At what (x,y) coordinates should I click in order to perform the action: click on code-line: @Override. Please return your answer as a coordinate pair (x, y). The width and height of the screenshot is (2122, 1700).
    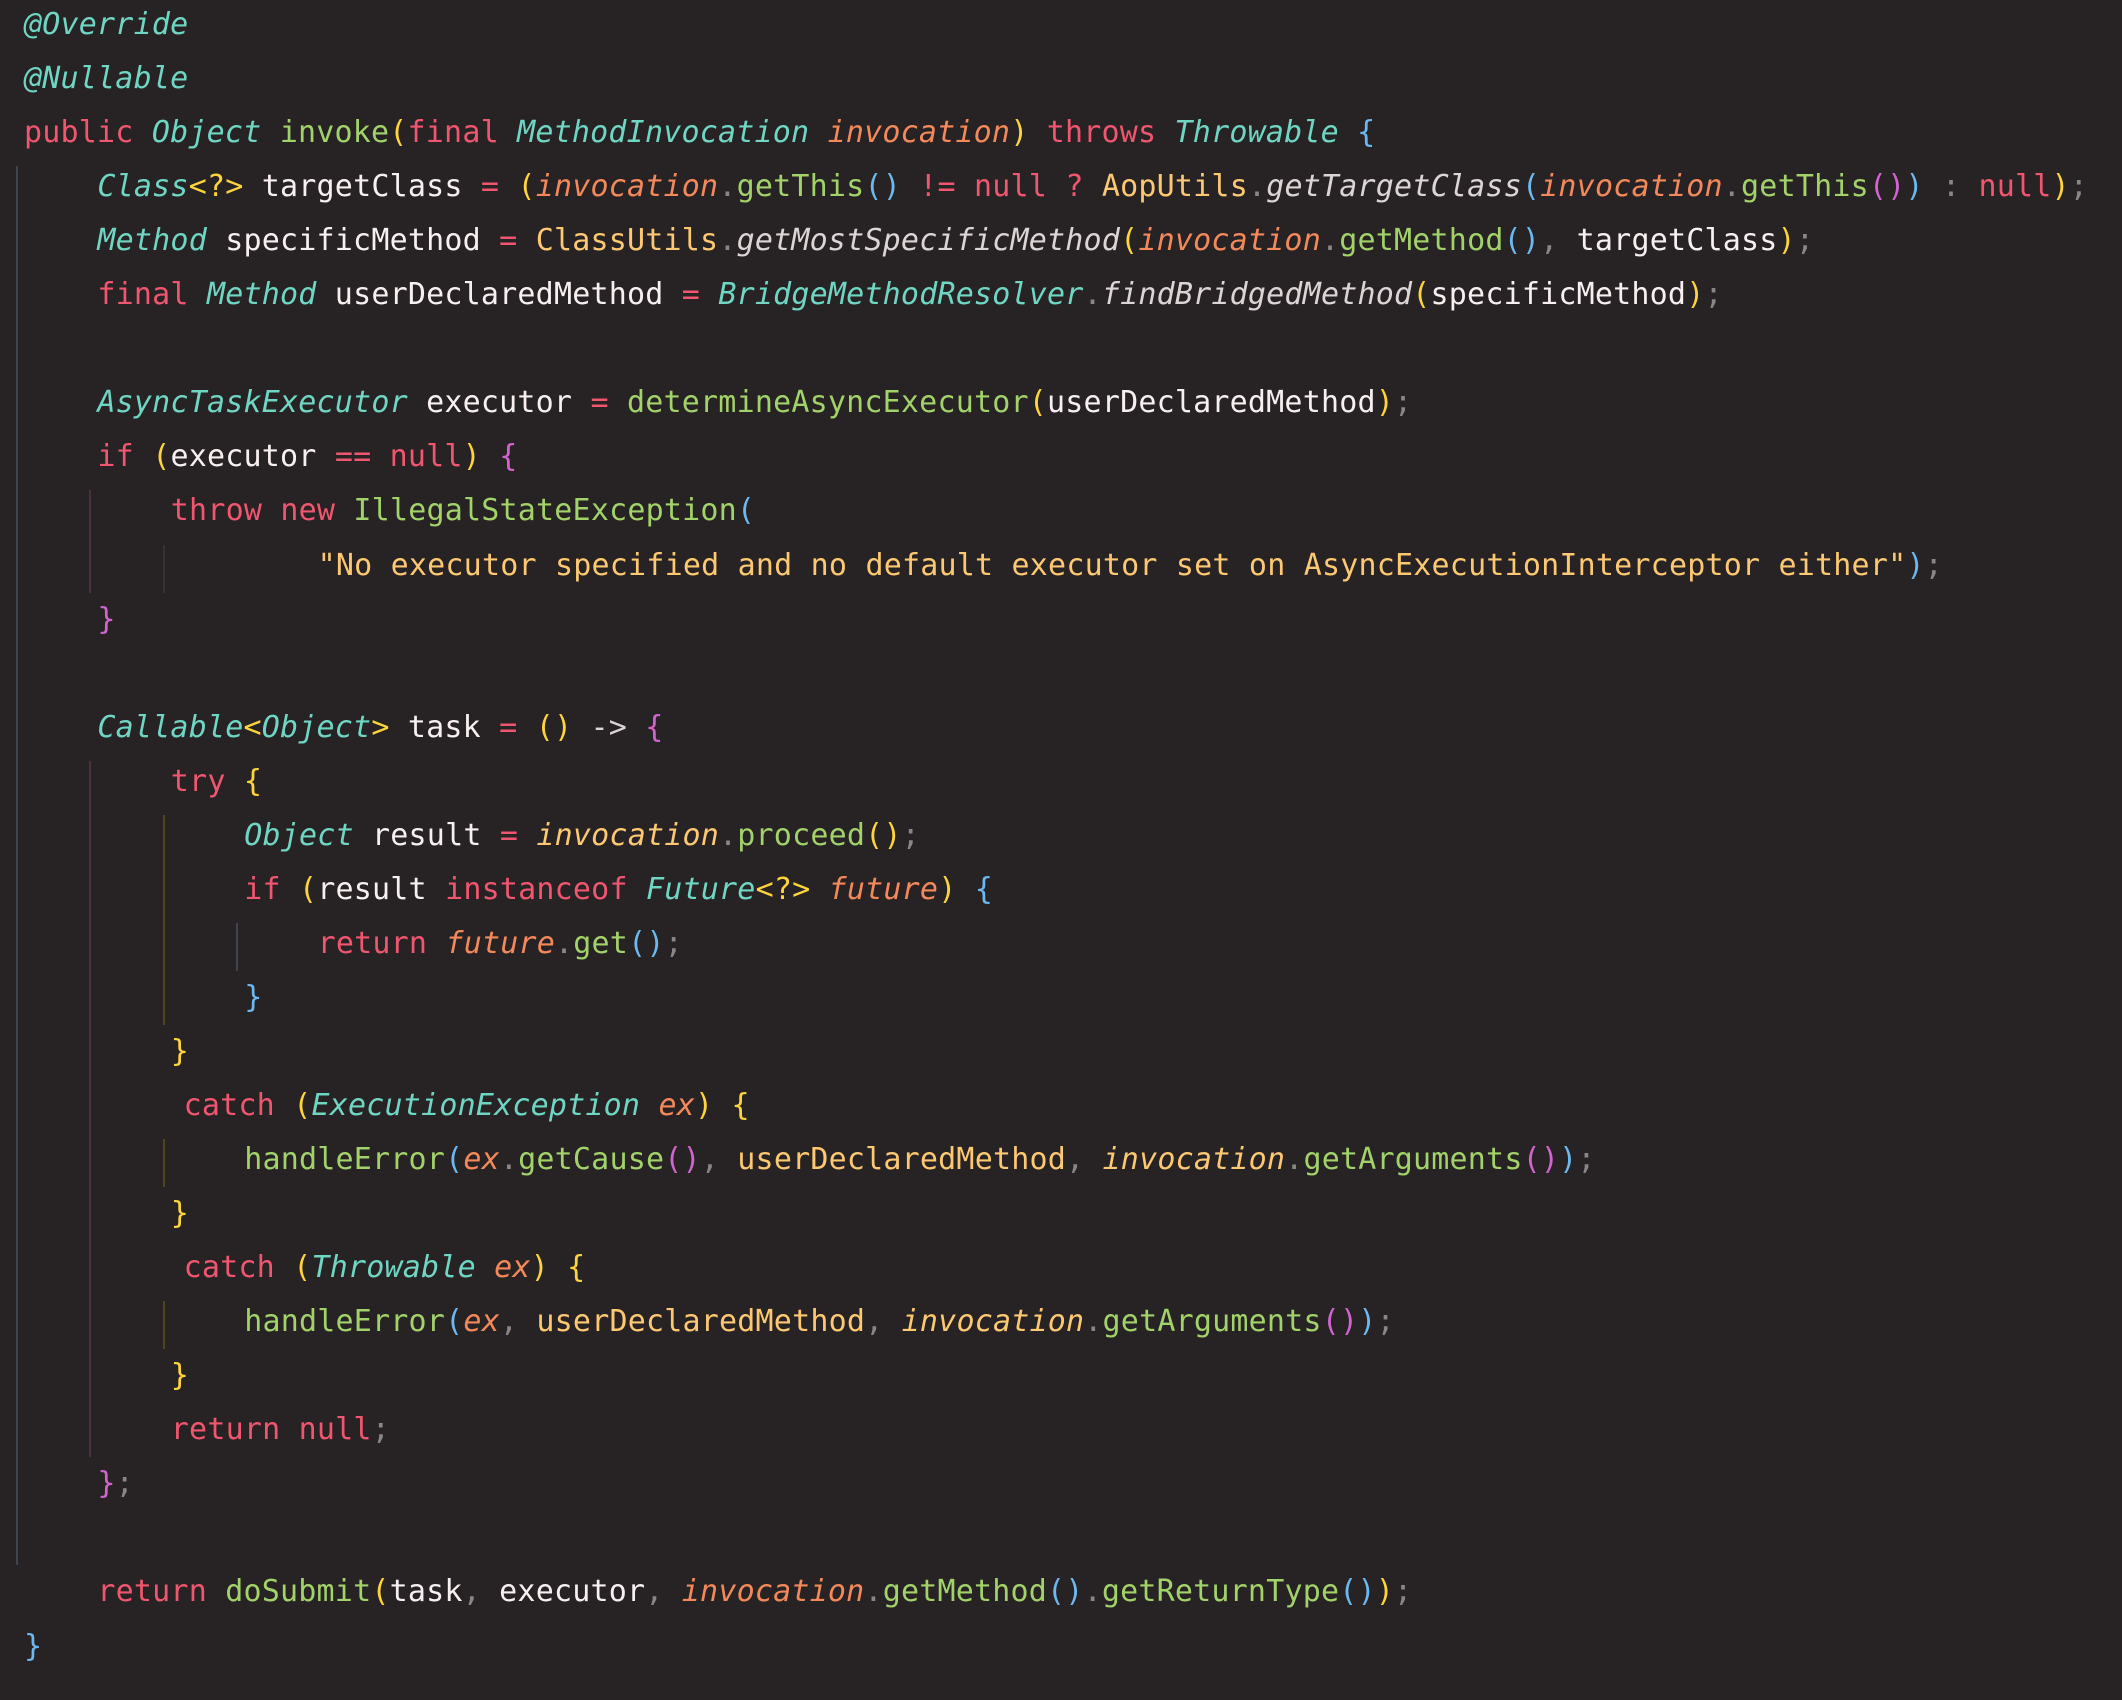
    Looking at the image, I should click on (106, 26).